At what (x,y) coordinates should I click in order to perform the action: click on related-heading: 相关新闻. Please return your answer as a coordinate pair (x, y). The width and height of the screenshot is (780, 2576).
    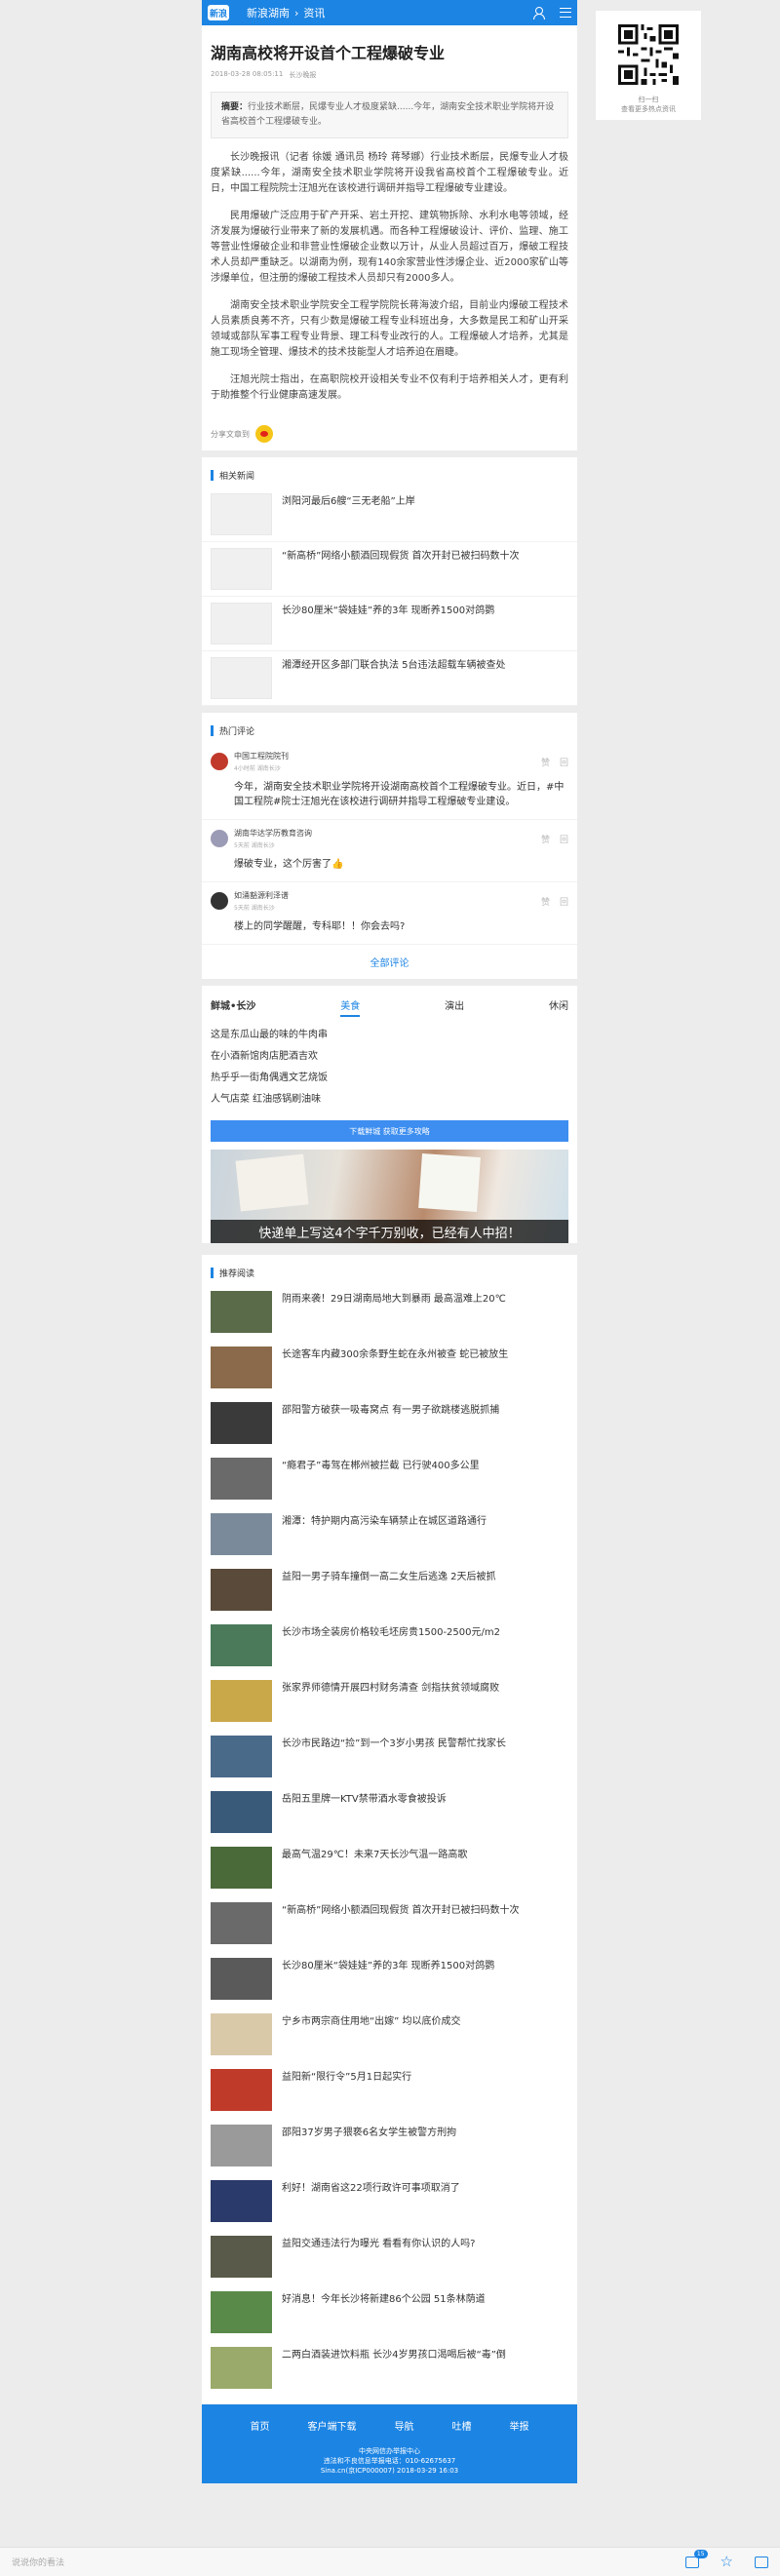
    Looking at the image, I should click on (389, 472).